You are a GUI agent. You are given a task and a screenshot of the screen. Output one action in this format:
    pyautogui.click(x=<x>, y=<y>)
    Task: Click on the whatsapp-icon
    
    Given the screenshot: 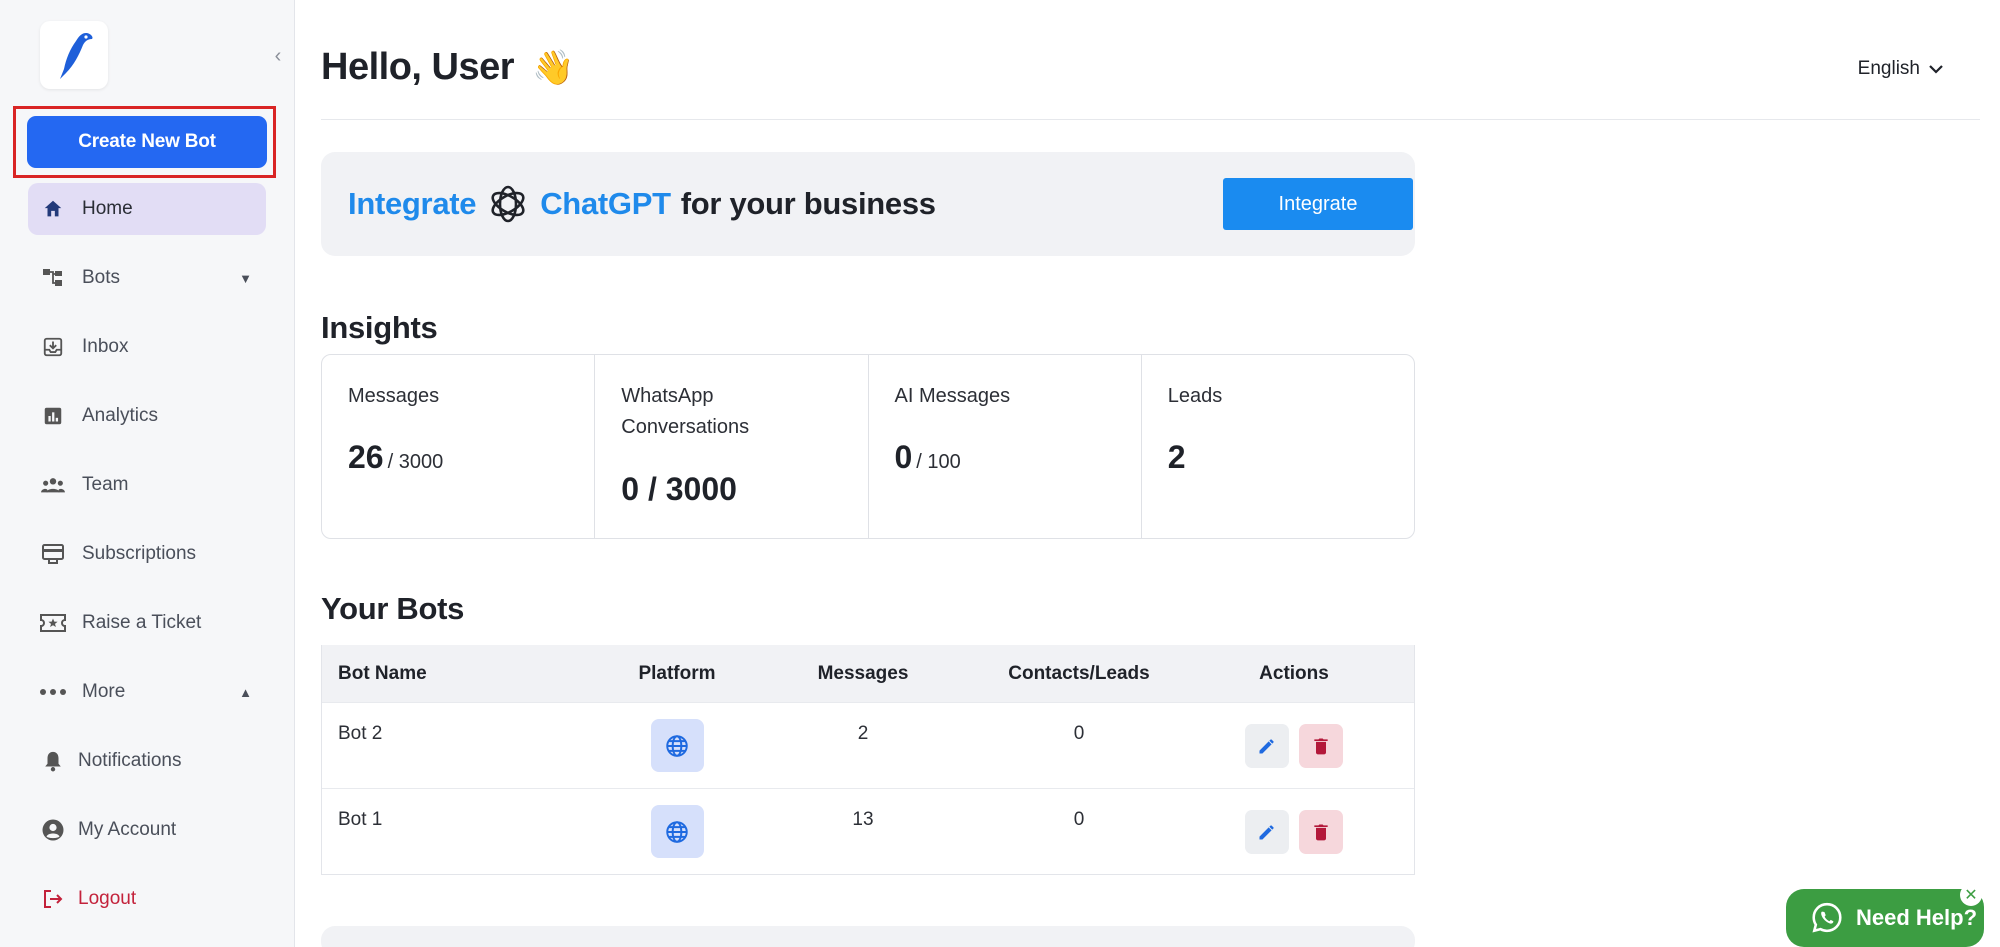 What is the action you would take?
    pyautogui.click(x=1827, y=917)
    